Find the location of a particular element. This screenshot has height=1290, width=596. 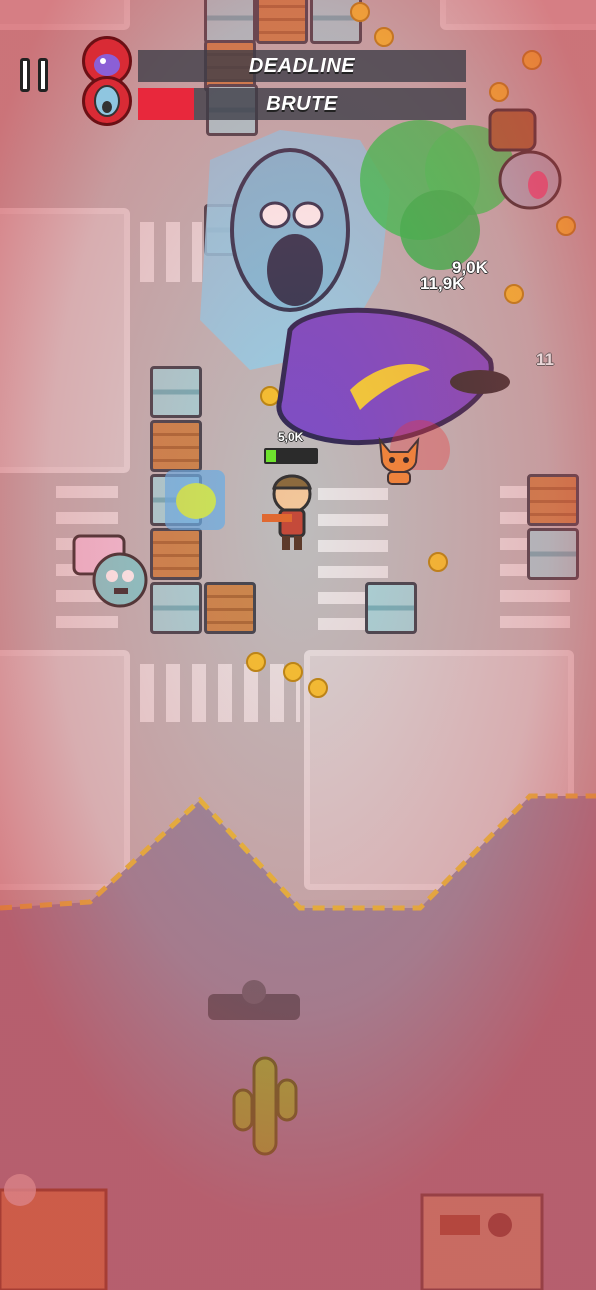

boss-health-bar: BRUTE is located at coordinates (302, 104).